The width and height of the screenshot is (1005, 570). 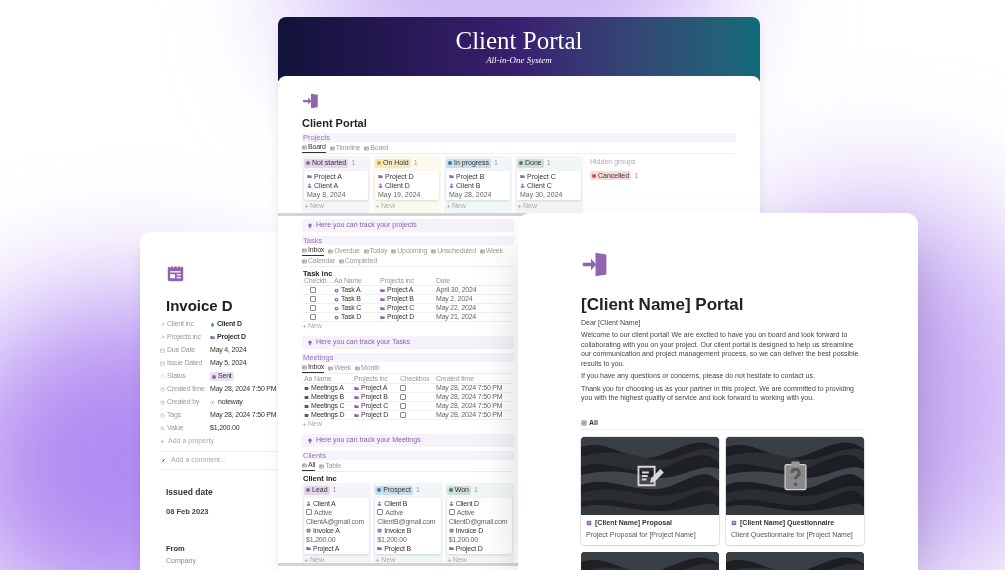 I want to click on clipboard-question-icon, so click(x=795, y=475).